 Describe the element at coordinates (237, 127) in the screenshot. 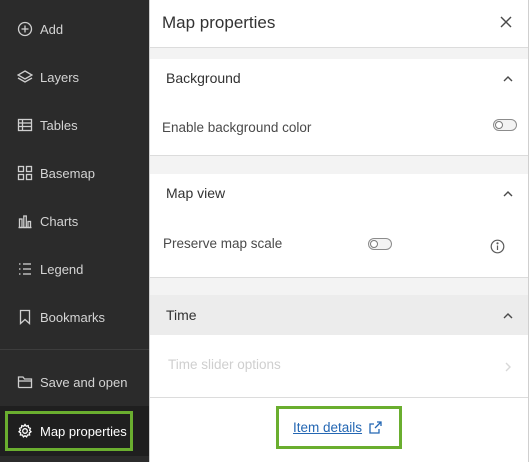

I see `enable-background-color-label: Enable background color` at that location.